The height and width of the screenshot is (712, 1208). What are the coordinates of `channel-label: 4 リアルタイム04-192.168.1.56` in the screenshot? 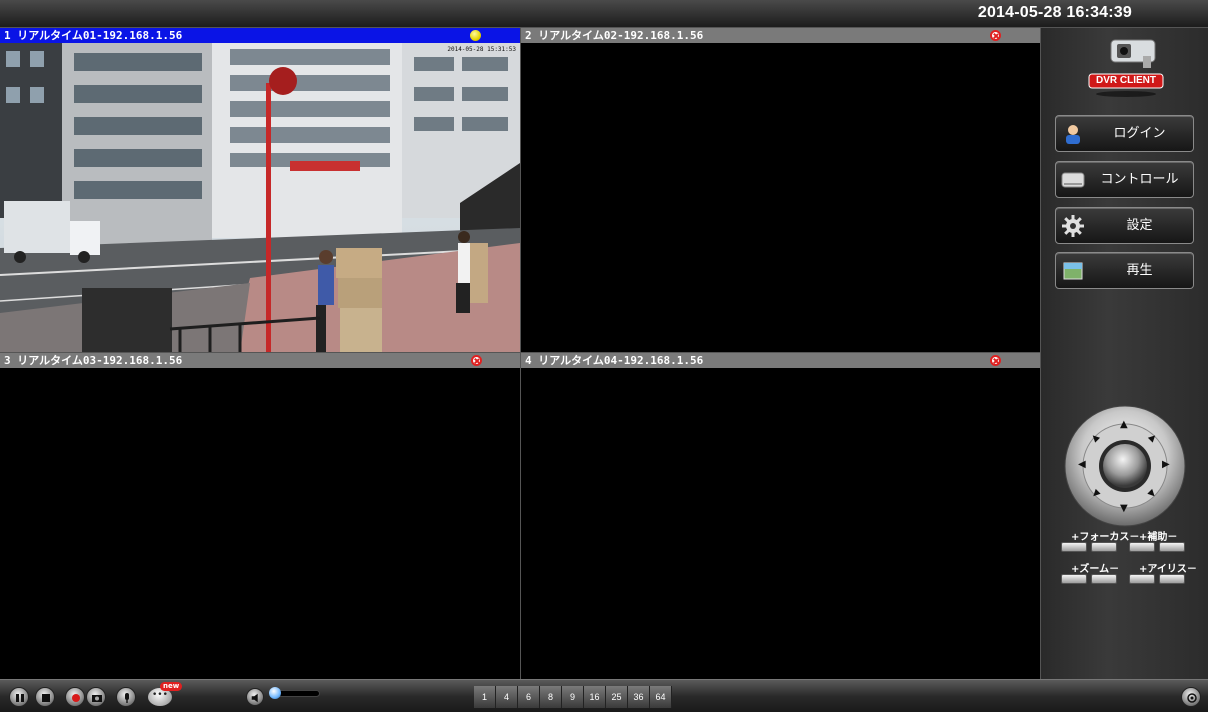 It's located at (614, 360).